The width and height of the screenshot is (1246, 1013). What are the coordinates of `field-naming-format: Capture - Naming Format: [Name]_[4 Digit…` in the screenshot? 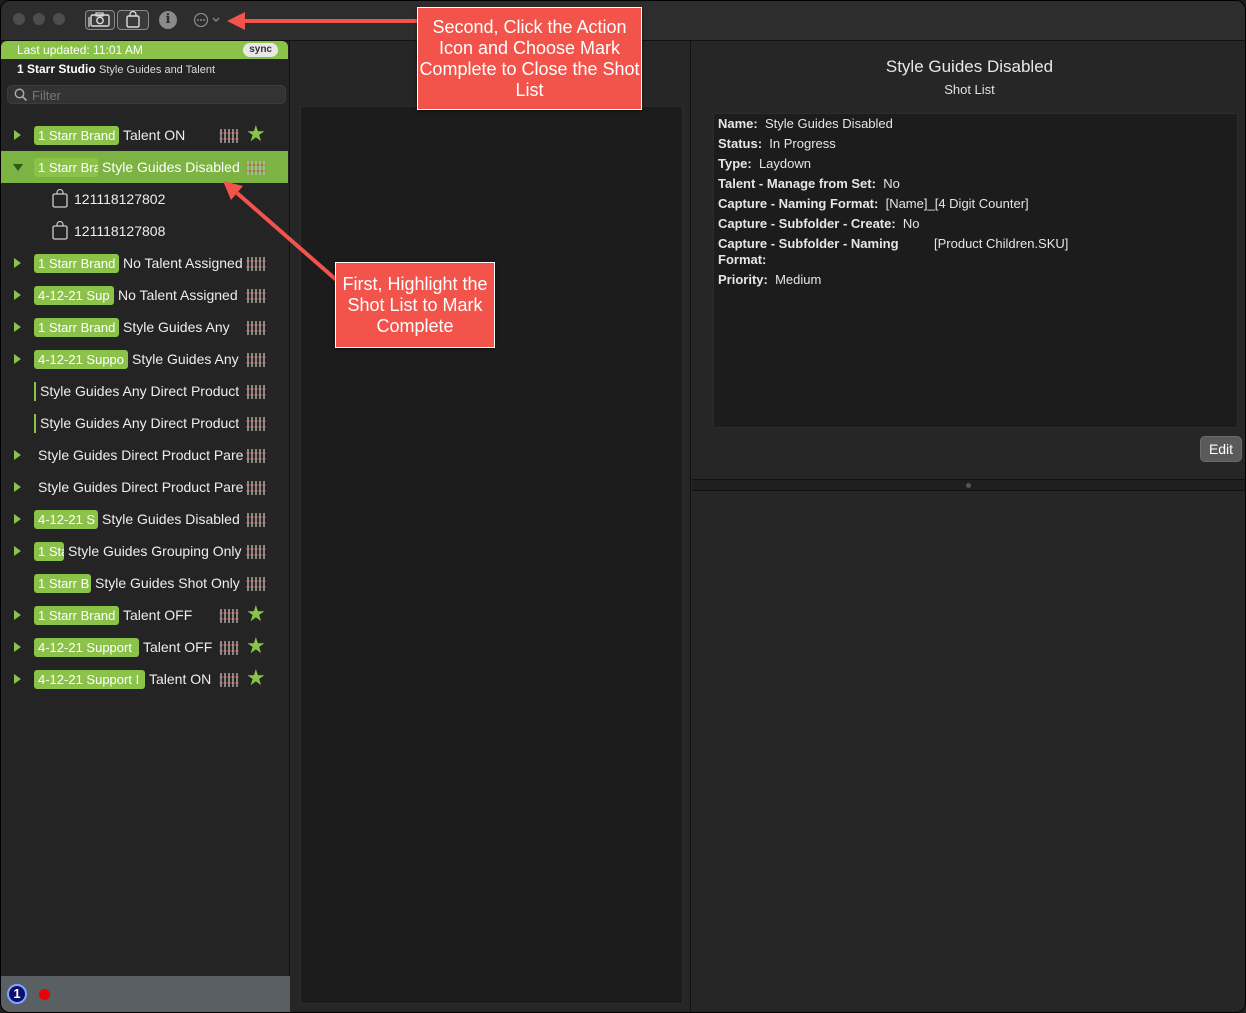 It's located at (873, 203).